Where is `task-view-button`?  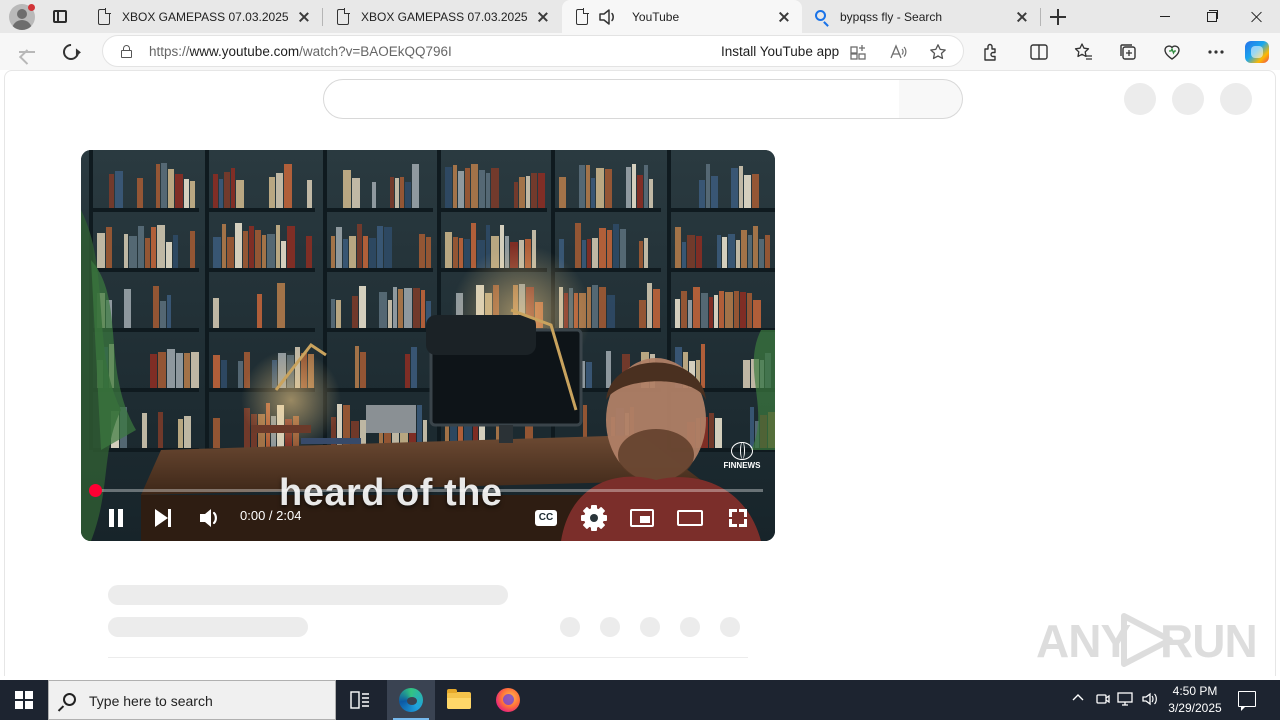 task-view-button is located at coordinates (360, 700).